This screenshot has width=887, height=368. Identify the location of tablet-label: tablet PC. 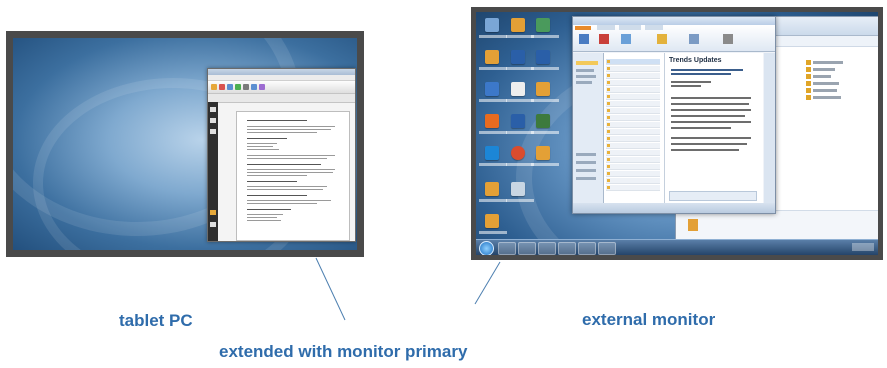
(156, 320).